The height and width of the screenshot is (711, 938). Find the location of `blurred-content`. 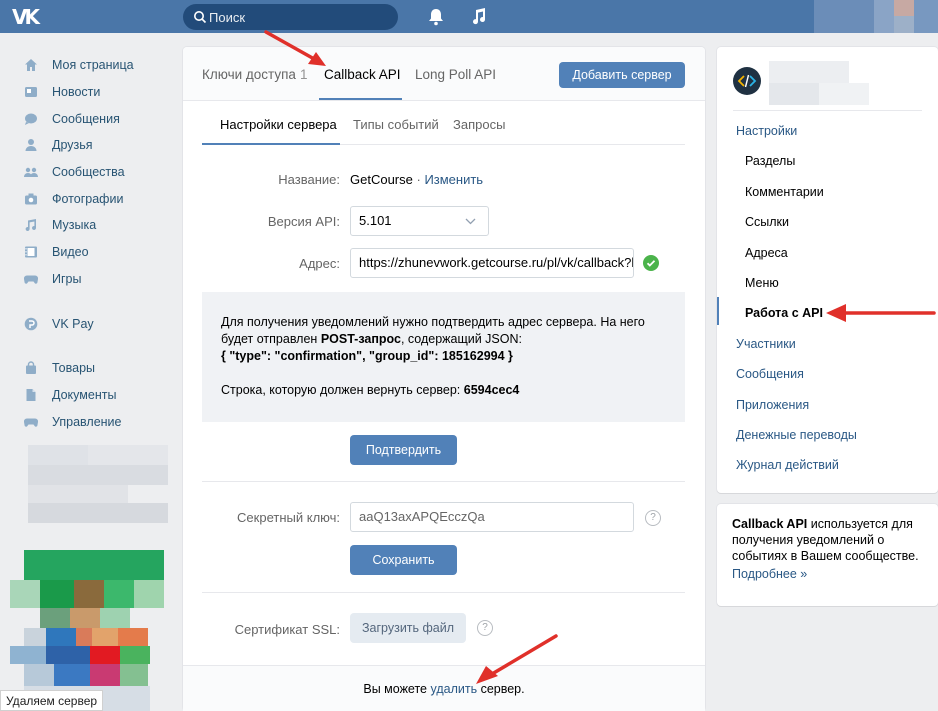

blurred-content is located at coordinates (90, 485).